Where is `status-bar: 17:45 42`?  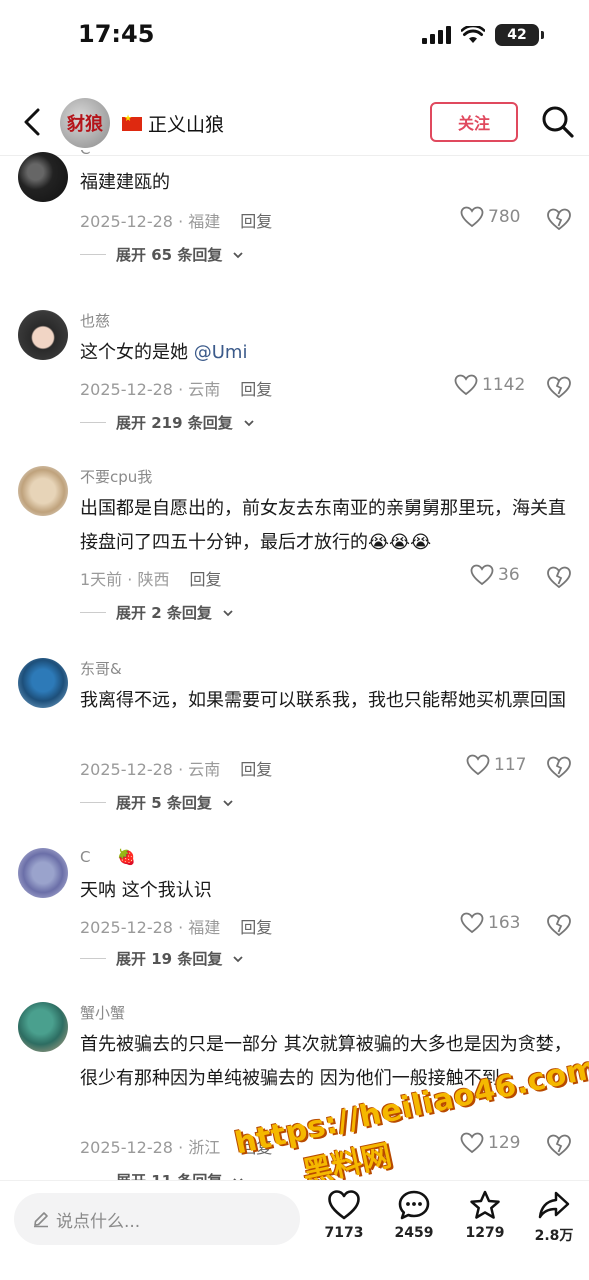
status-bar: 17:45 42 is located at coordinates (294, 36).